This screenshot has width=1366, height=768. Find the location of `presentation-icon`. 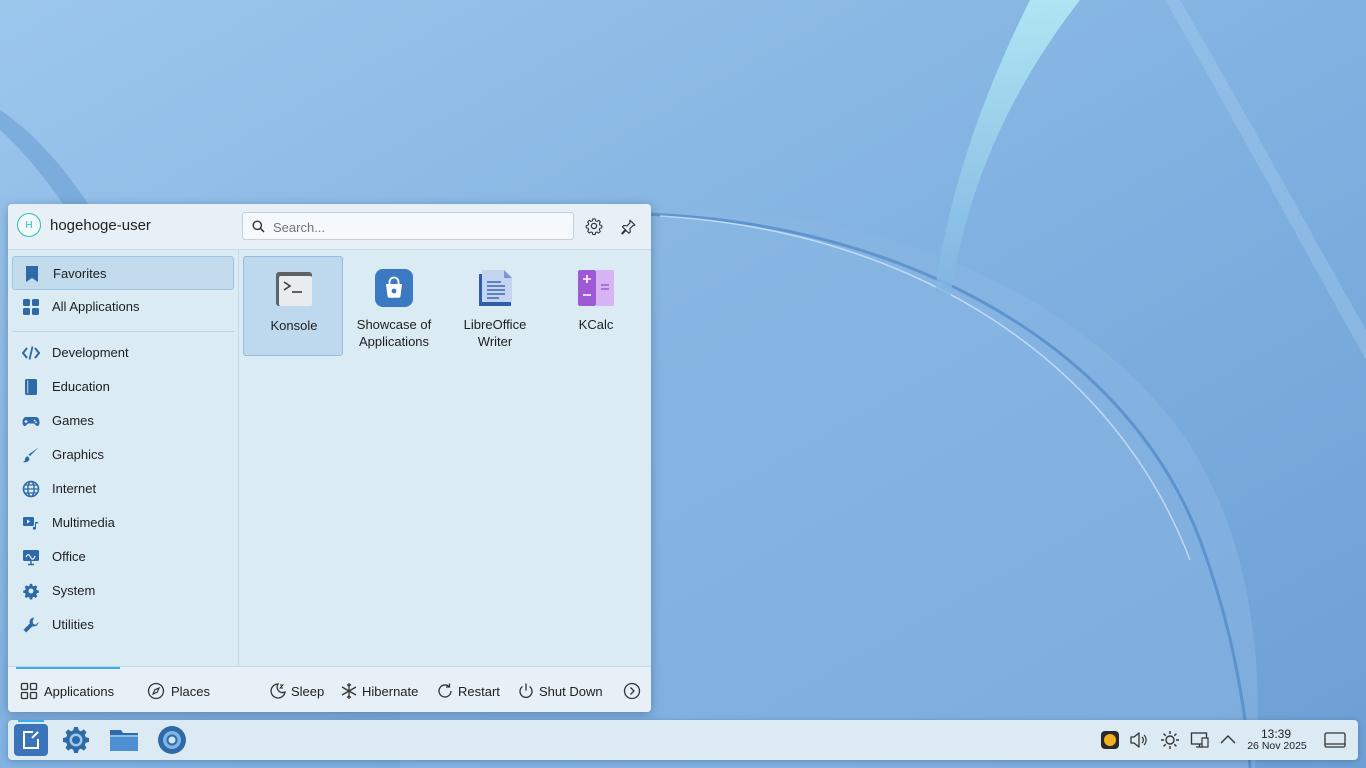

presentation-icon is located at coordinates (31, 558).